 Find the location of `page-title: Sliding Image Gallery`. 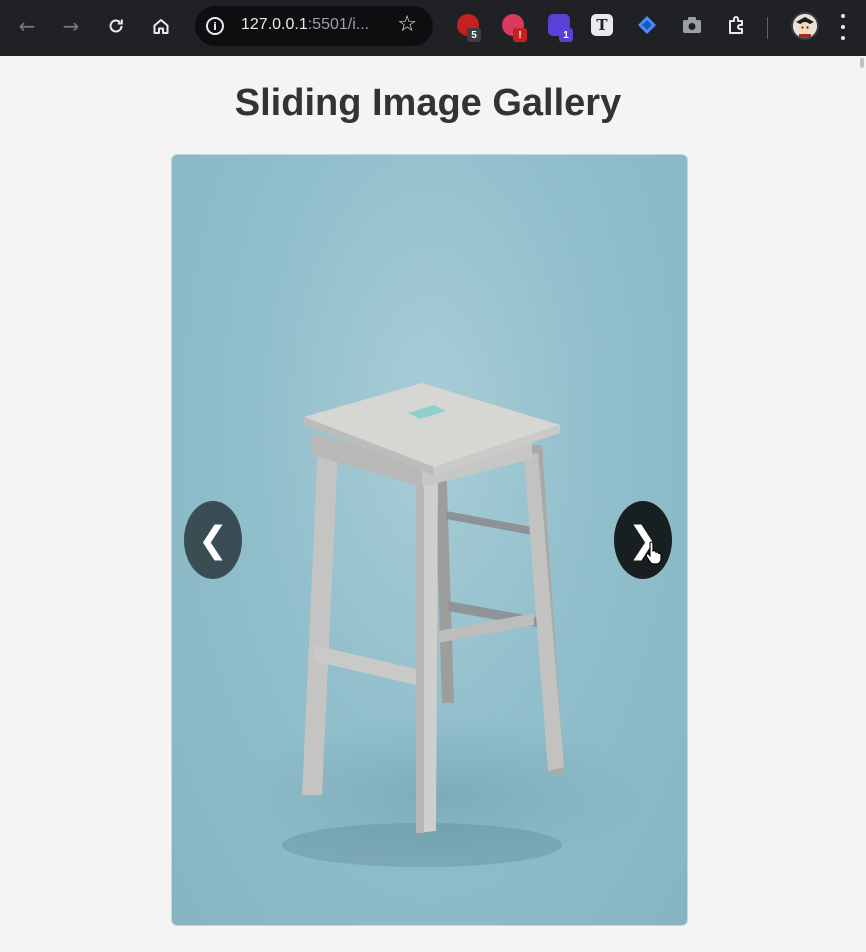

page-title: Sliding Image Gallery is located at coordinates (428, 103).